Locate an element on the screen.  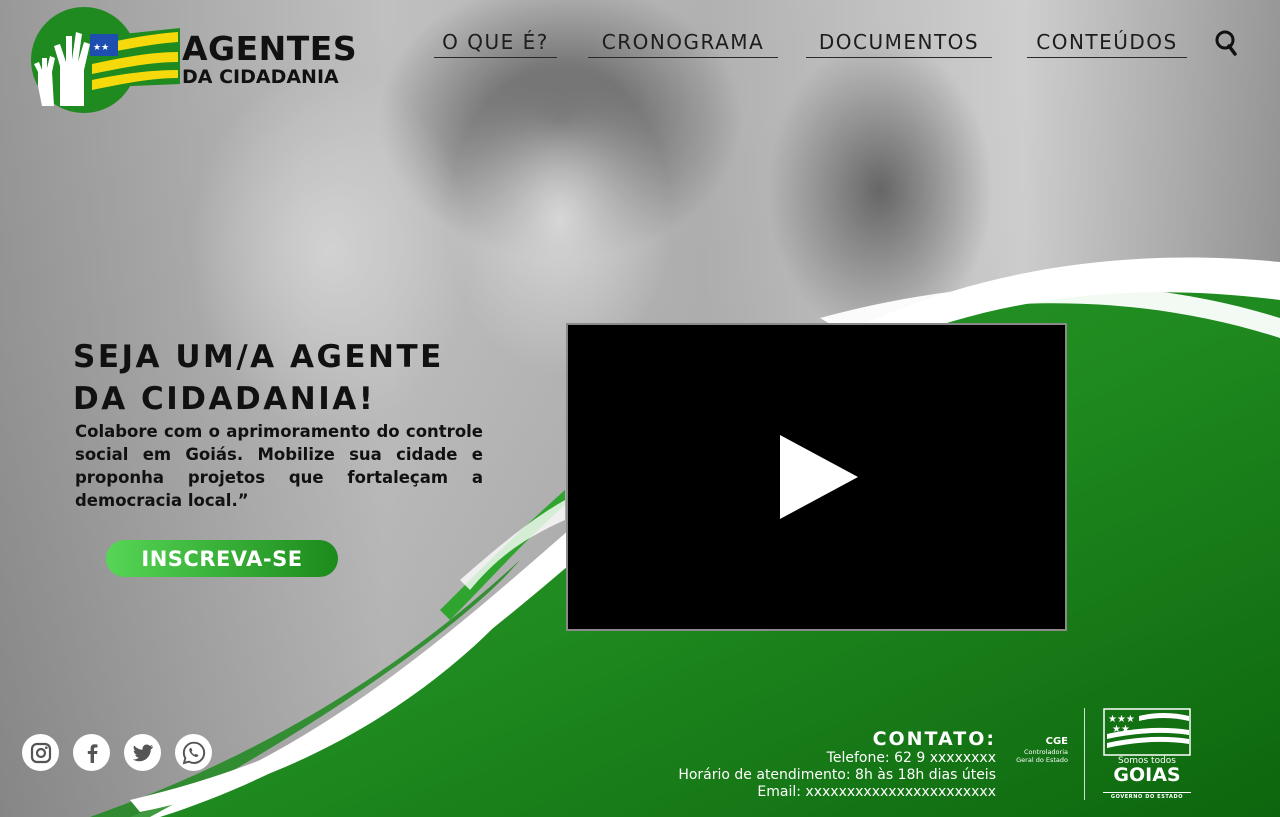
goias-name: GOIAS is located at coordinates (1147, 775).